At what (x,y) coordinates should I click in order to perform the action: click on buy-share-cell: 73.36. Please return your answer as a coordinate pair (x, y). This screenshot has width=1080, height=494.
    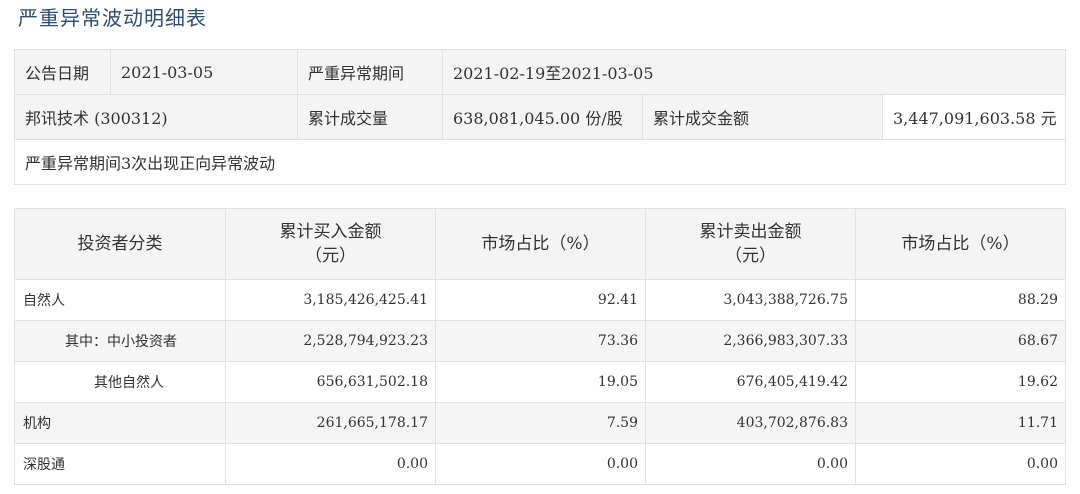
    Looking at the image, I should click on (540, 341).